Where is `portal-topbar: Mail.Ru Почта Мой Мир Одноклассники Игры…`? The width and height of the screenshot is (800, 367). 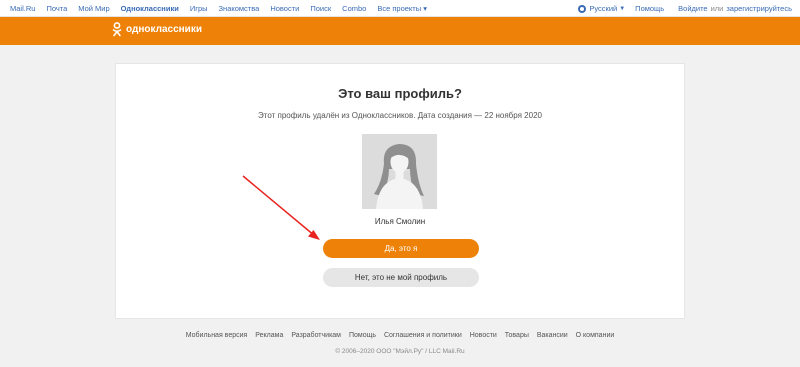
portal-topbar: Mail.Ru Почта Мой Мир Одноклассники Игры… is located at coordinates (400, 8).